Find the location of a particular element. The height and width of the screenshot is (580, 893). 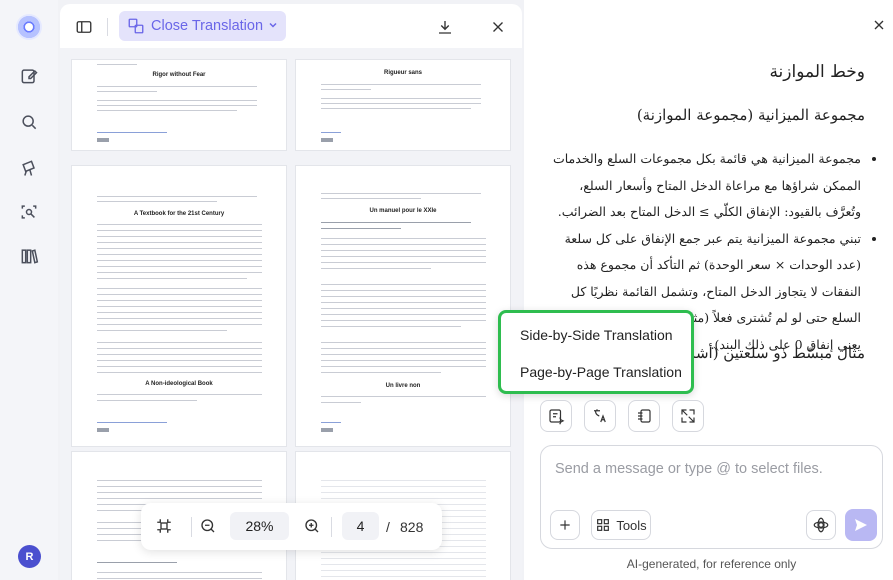

avatar-initial: R is located at coordinates (29, 556).